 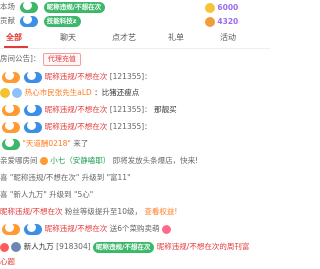 I want to click on tab-talent: 点才艺, so click(x=124, y=37).